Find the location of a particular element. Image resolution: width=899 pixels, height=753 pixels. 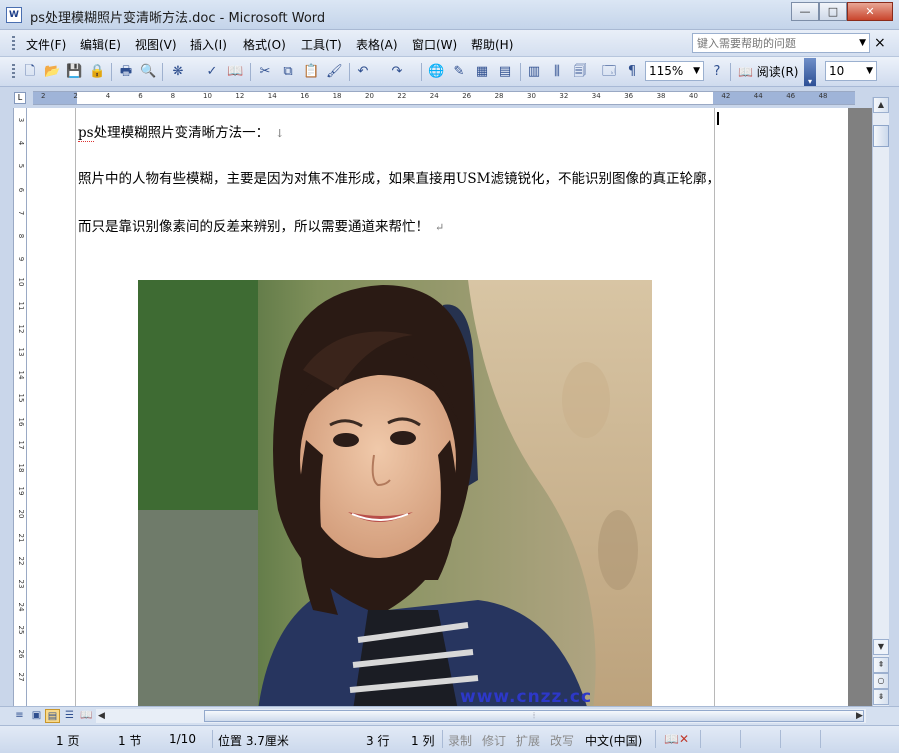

close-button: ✕ is located at coordinates (870, 11).